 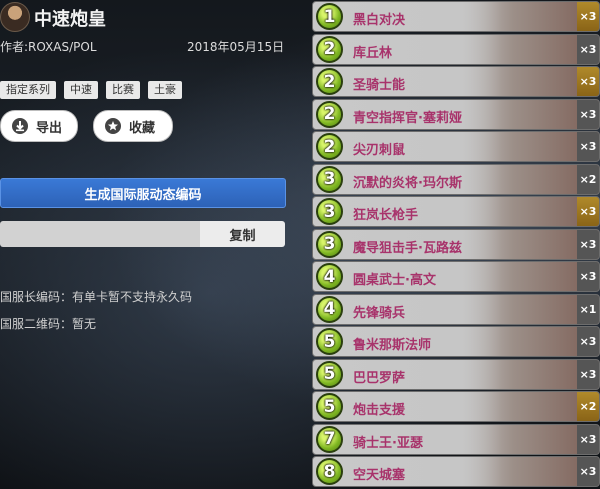 I want to click on export-label: 导出, so click(x=49, y=128).